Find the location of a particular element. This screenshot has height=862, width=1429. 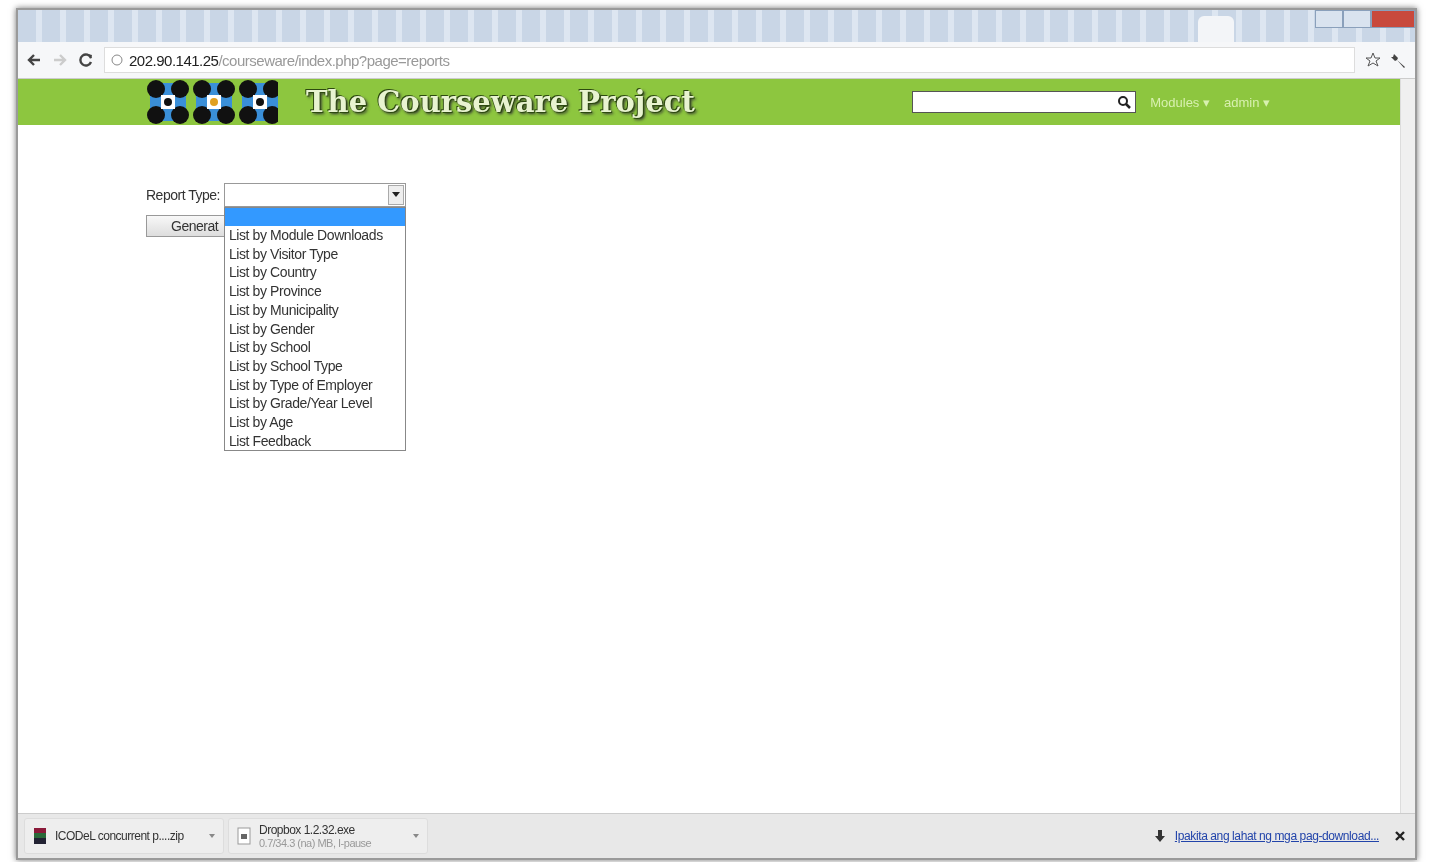

maximize-button is located at coordinates (1357, 19).